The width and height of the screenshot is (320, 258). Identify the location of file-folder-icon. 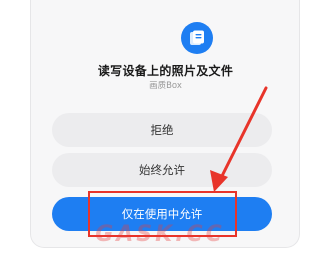
(197, 37).